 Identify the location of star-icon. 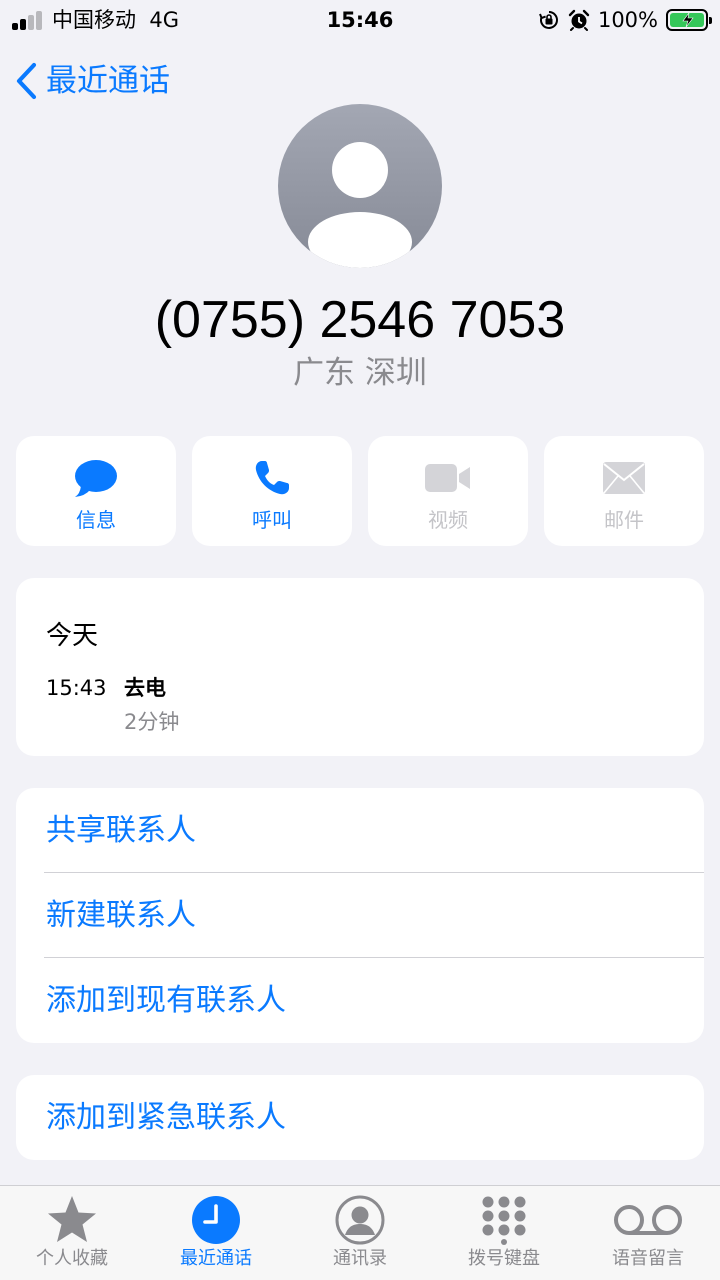
(72, 1219).